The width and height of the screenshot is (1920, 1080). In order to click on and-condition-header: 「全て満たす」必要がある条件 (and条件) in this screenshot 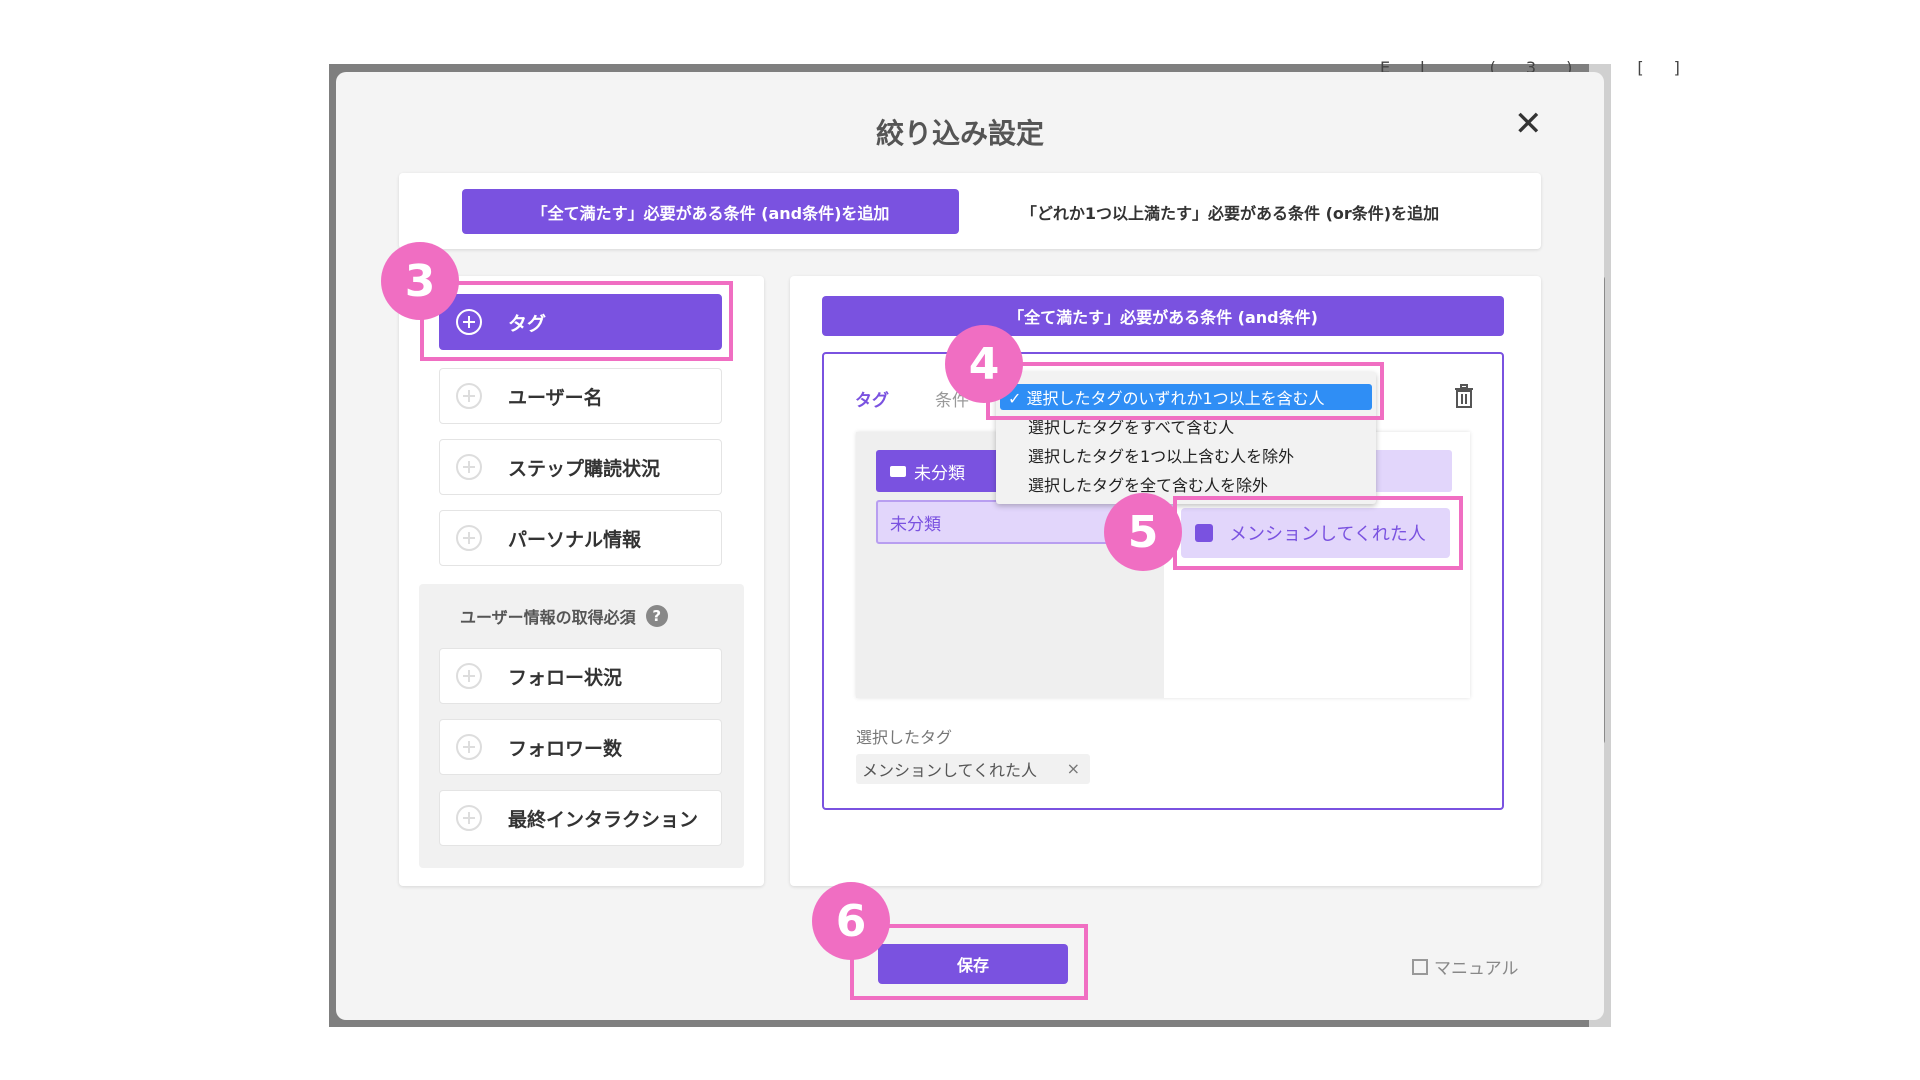, I will do `click(1163, 316)`.